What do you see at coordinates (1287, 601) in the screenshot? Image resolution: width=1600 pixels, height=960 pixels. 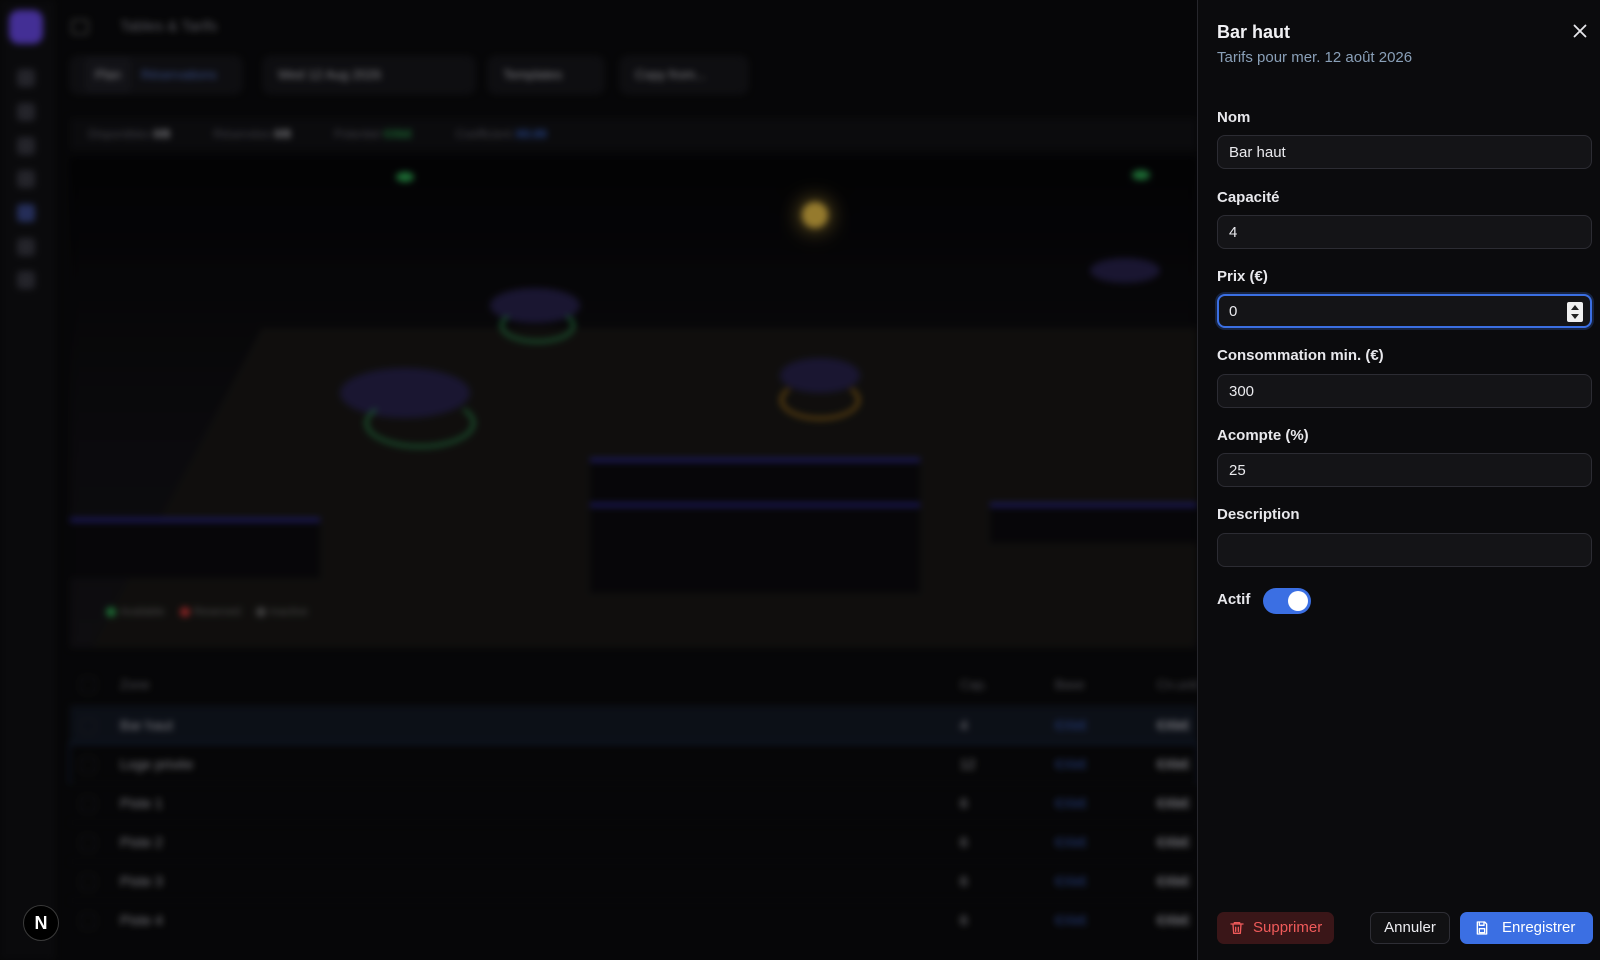 I see `actif-toggle` at bounding box center [1287, 601].